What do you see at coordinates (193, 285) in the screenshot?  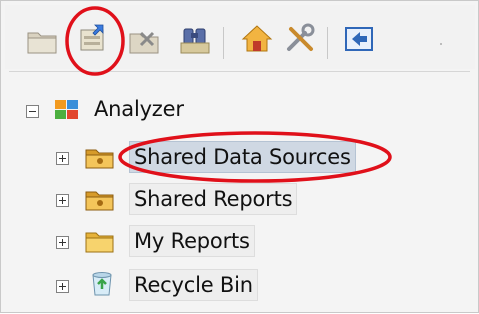 I see `tree-item-label: Recycle Bin` at bounding box center [193, 285].